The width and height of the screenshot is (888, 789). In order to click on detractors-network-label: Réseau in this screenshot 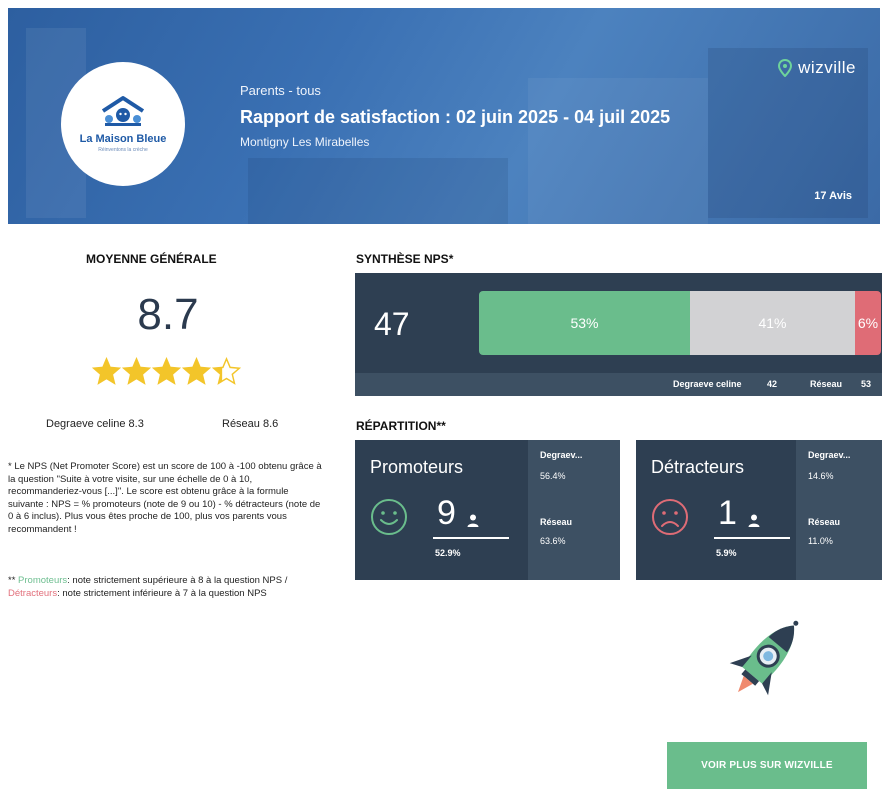, I will do `click(824, 522)`.